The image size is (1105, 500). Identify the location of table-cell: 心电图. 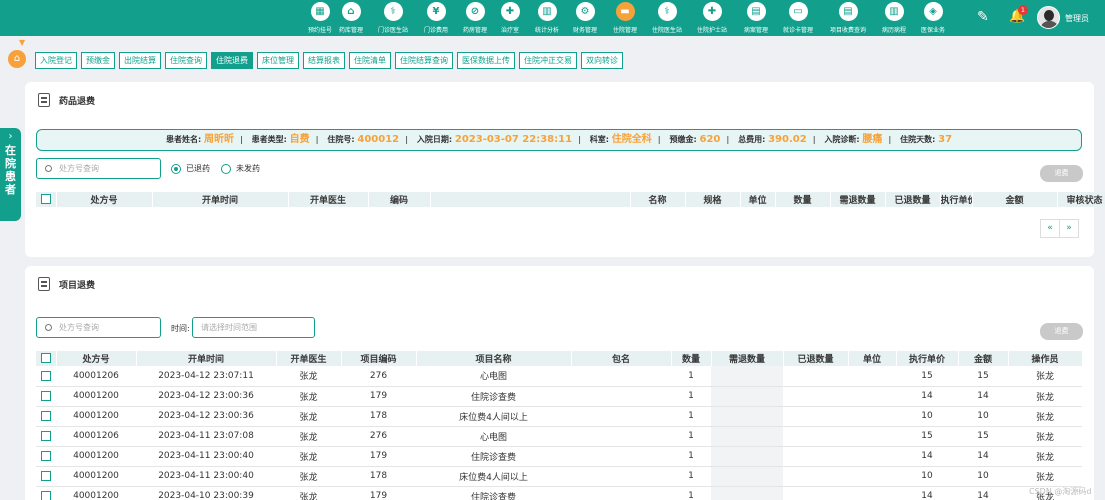
(493, 436).